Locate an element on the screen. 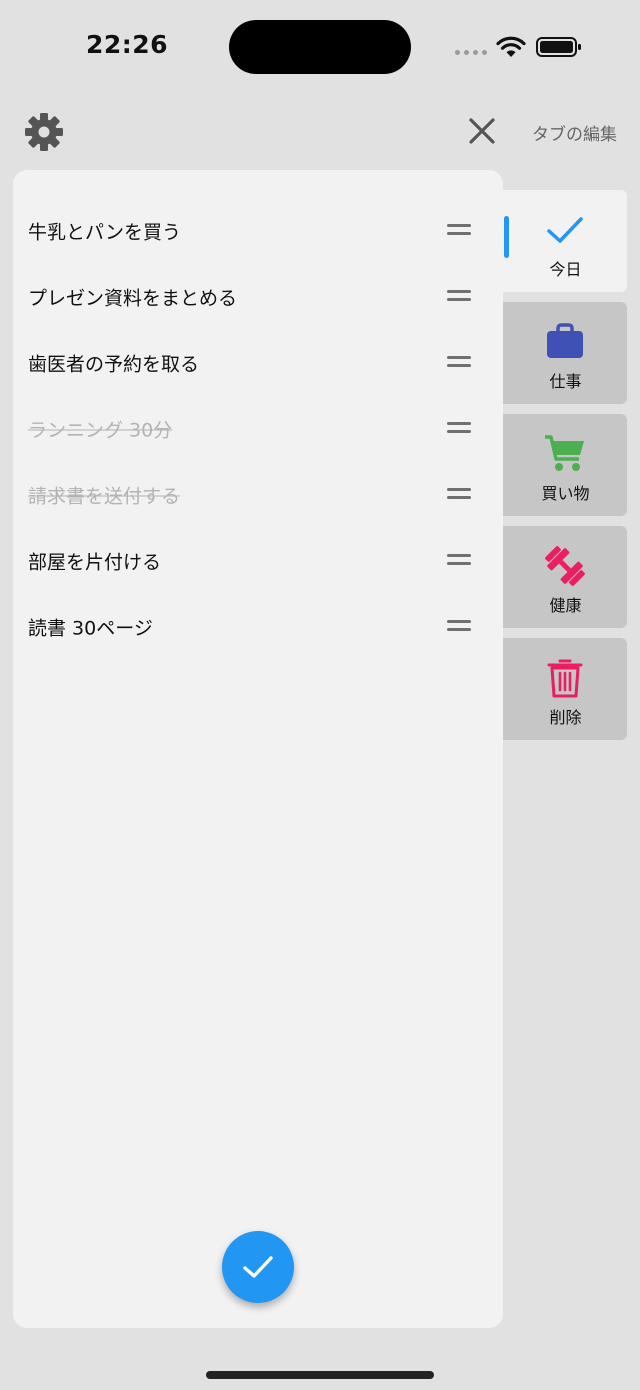 Image resolution: width=640 pixels, height=1390 pixels. active-tab-indicator is located at coordinates (506, 237).